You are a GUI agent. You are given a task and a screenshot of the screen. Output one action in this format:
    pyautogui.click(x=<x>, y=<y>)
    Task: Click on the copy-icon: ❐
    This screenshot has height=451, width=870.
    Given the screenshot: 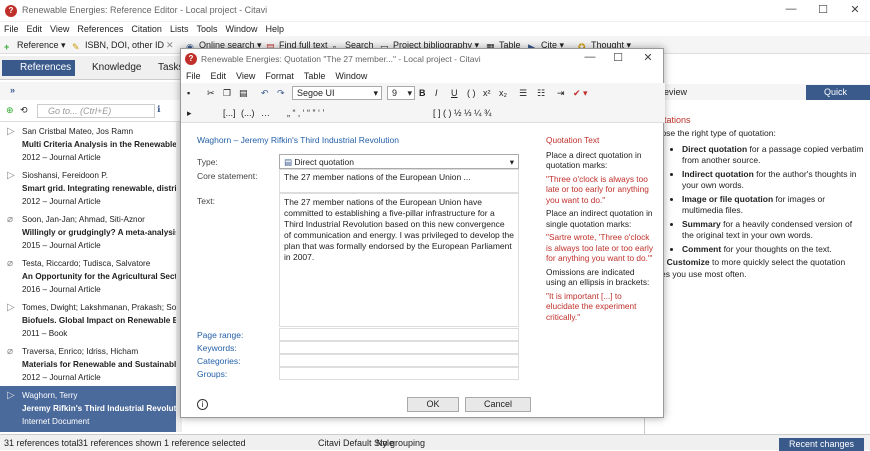 What is the action you would take?
    pyautogui.click(x=227, y=93)
    